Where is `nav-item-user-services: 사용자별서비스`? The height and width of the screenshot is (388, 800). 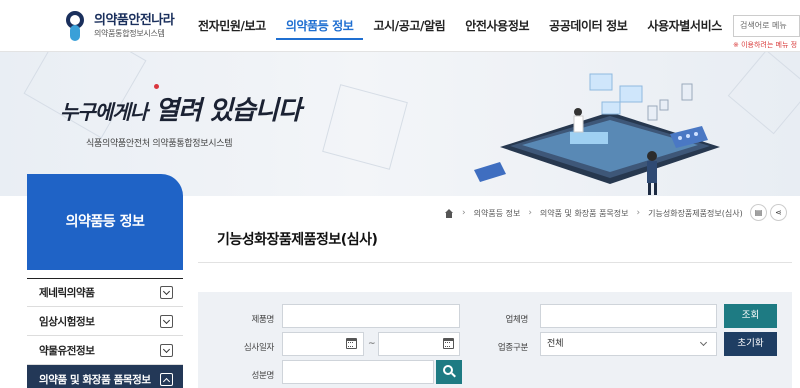 nav-item-user-services: 사용자별서비스 is located at coordinates (684, 26).